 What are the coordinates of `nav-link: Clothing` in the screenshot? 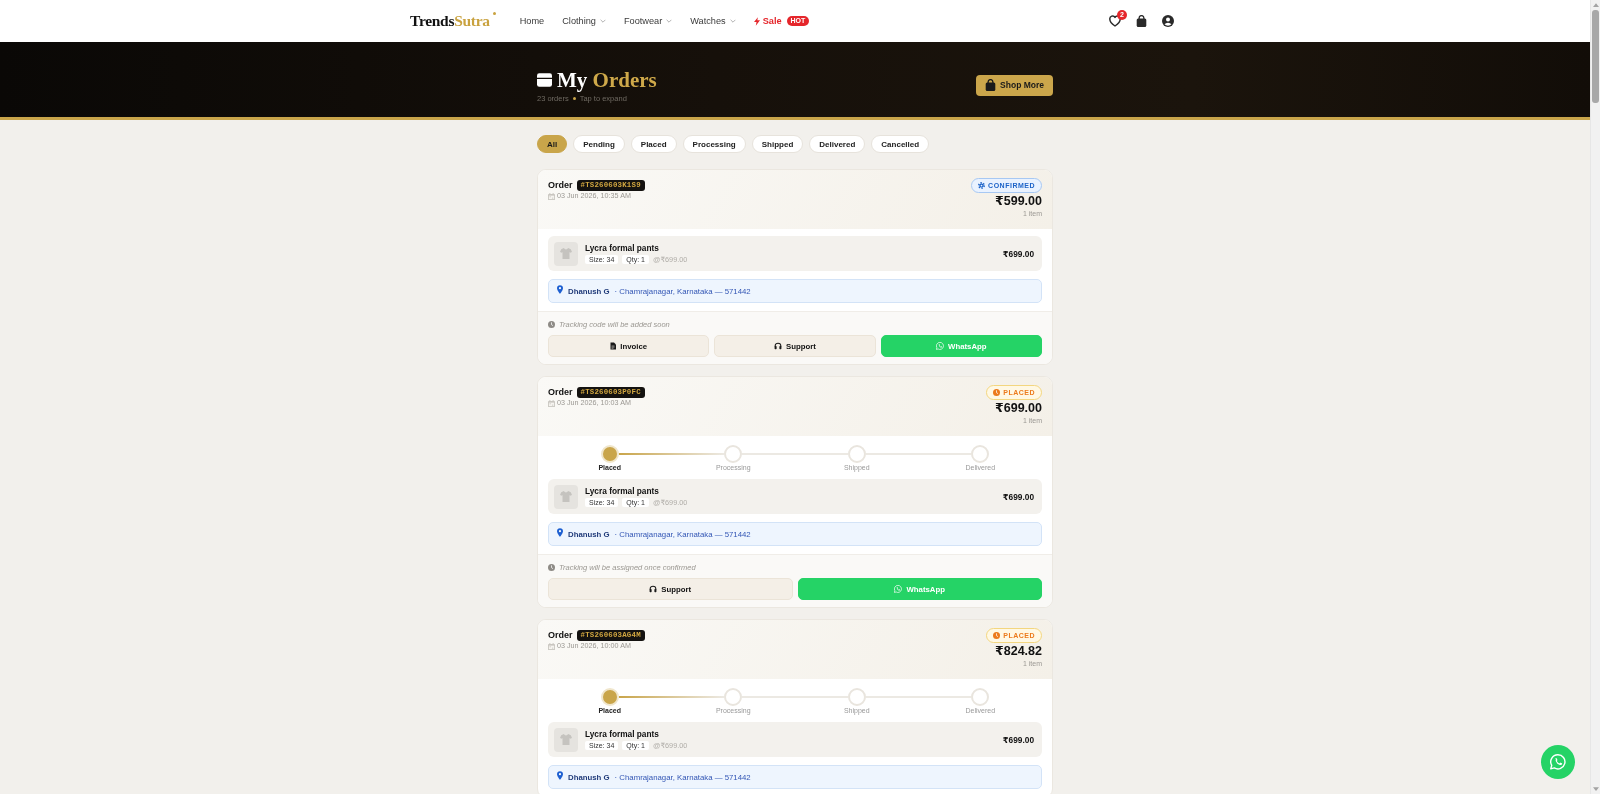 It's located at (584, 21).